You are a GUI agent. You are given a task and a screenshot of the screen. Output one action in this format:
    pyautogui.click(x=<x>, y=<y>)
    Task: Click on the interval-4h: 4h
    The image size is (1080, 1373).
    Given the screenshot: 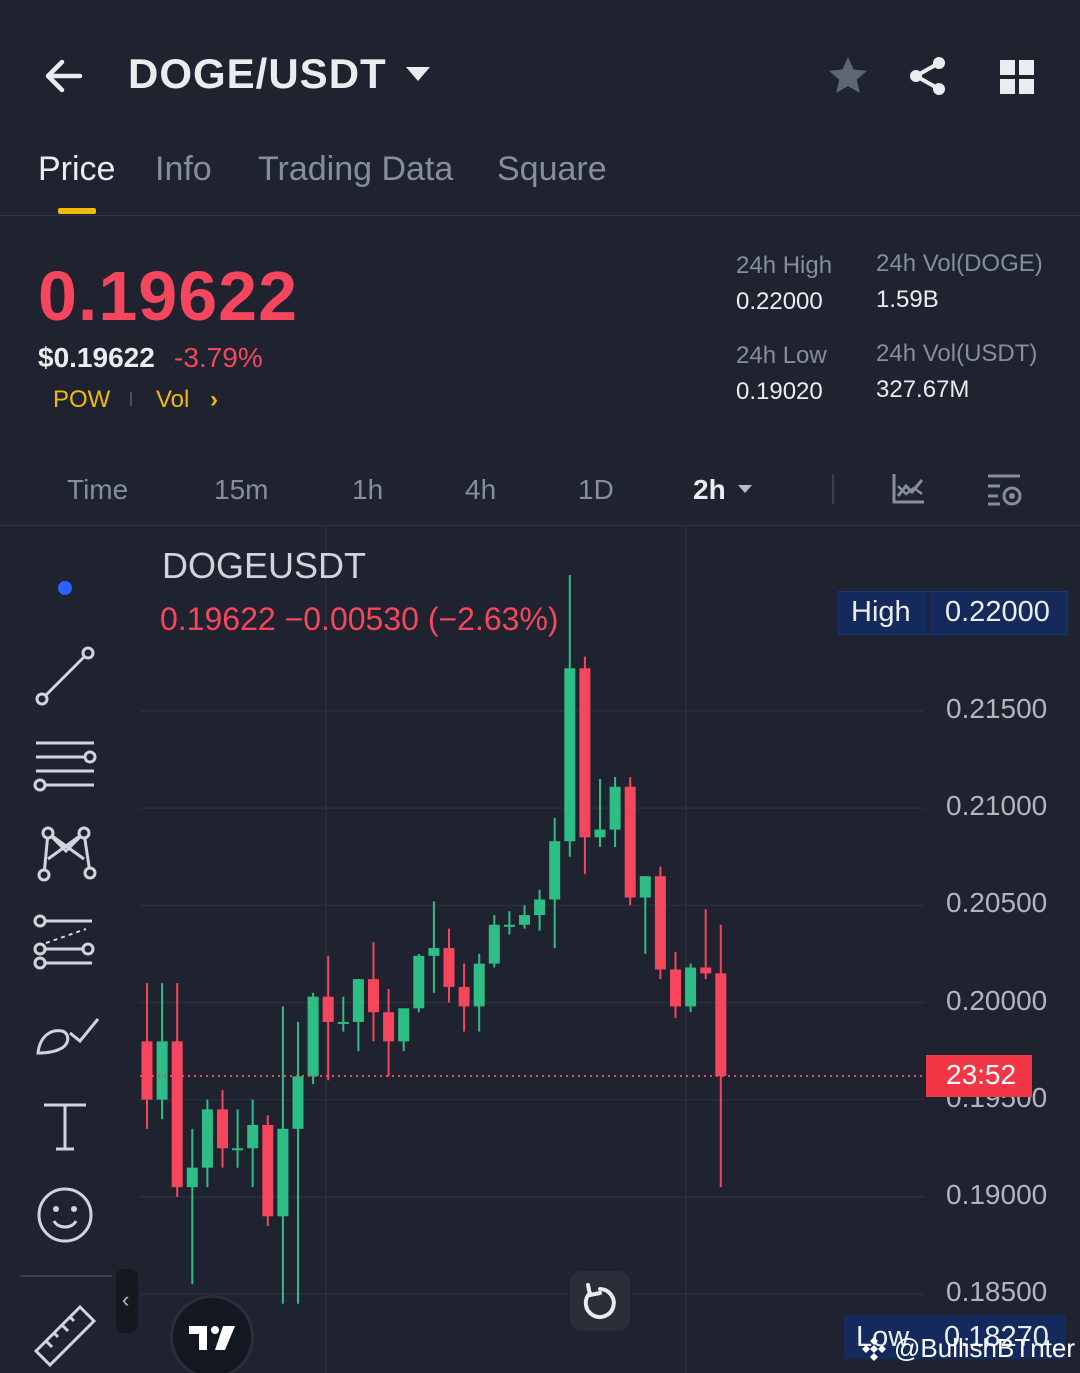 What is the action you would take?
    pyautogui.click(x=480, y=490)
    